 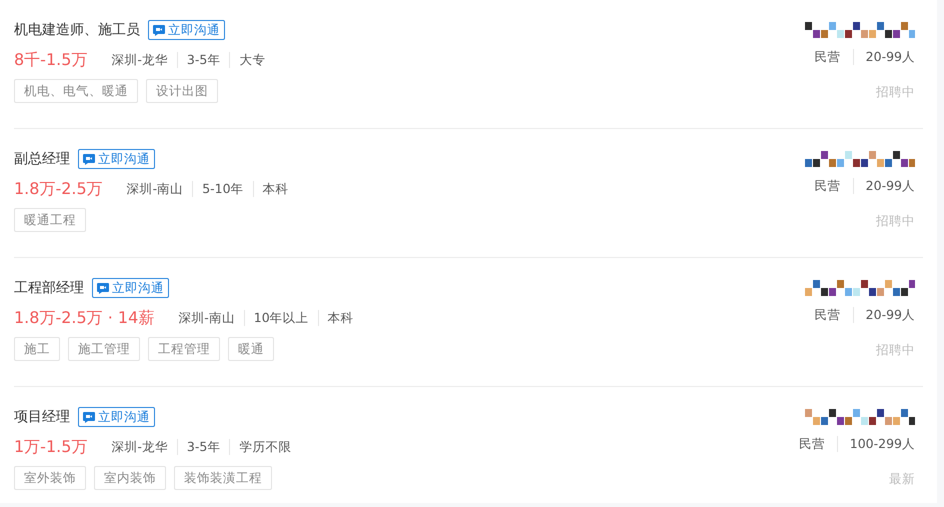 What do you see at coordinates (264, 447) in the screenshot?
I see `job-requirement: 学历不限` at bounding box center [264, 447].